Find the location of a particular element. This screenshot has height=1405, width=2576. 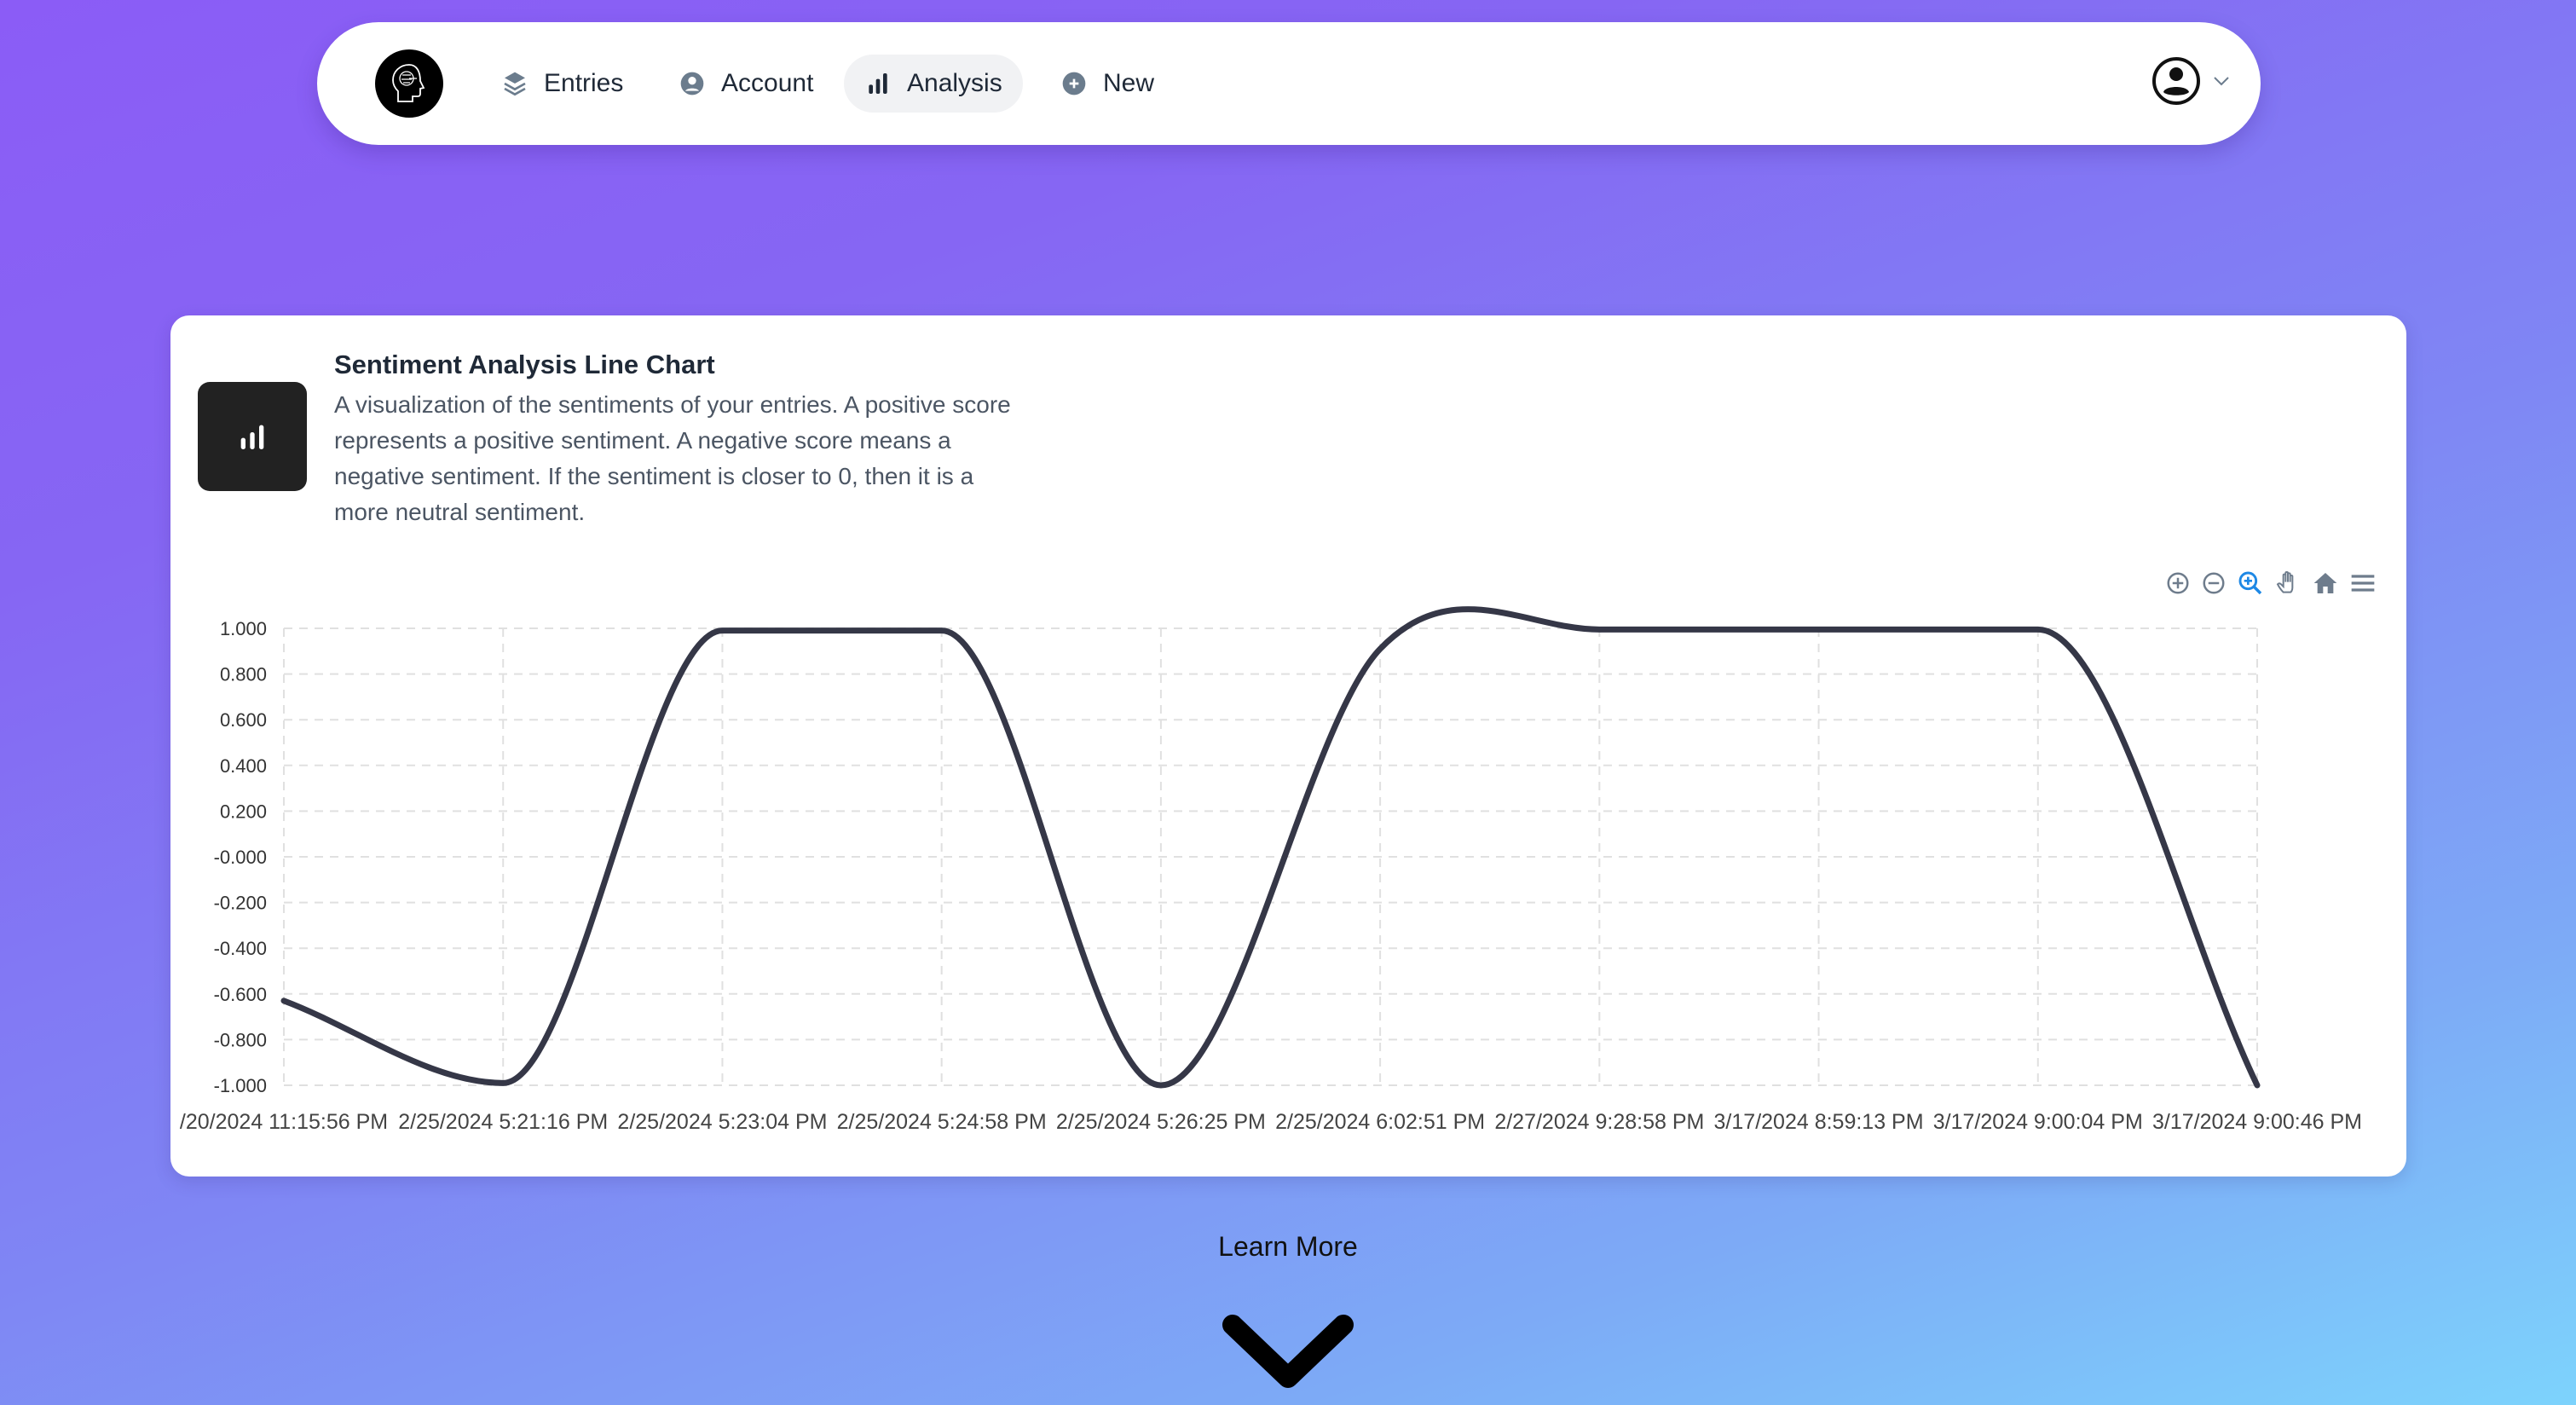

x-tick-label: 2/25/2024 5:21:16 PM is located at coordinates (503, 1122).